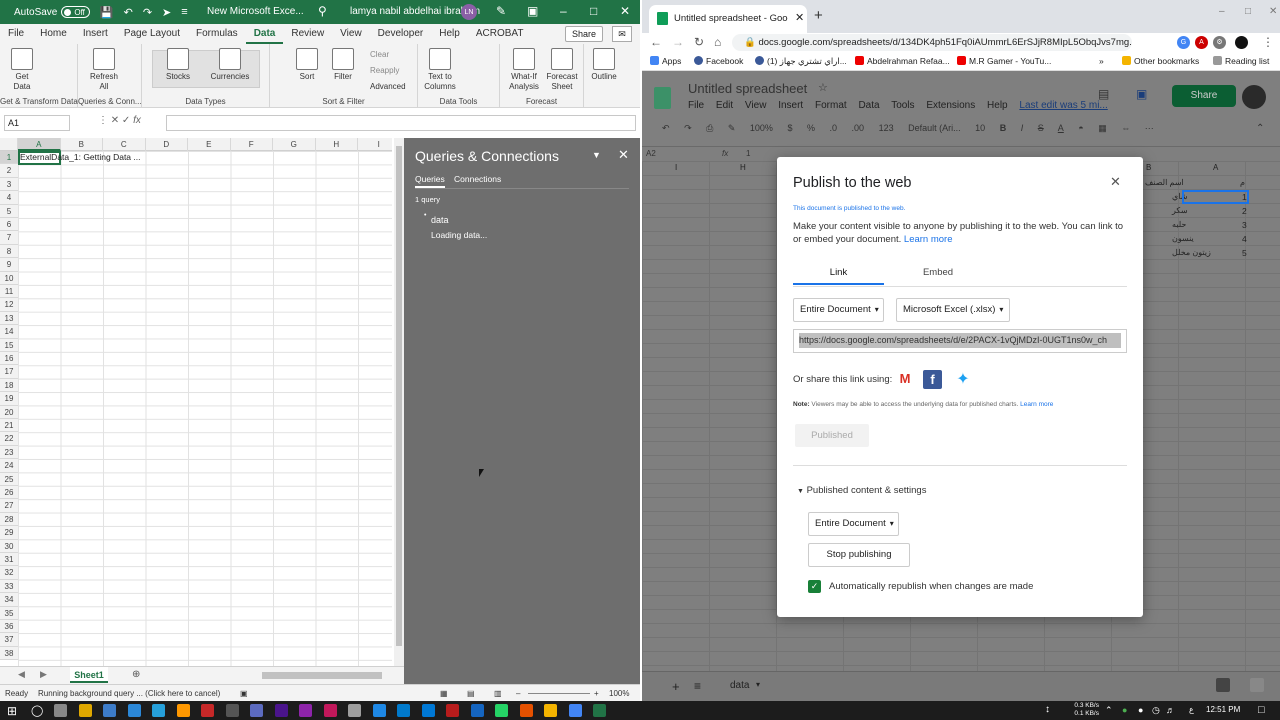 Image resolution: width=1280 pixels, height=720 pixels. I want to click on format-select: Microsoft Excel (.xlsx), so click(953, 310).